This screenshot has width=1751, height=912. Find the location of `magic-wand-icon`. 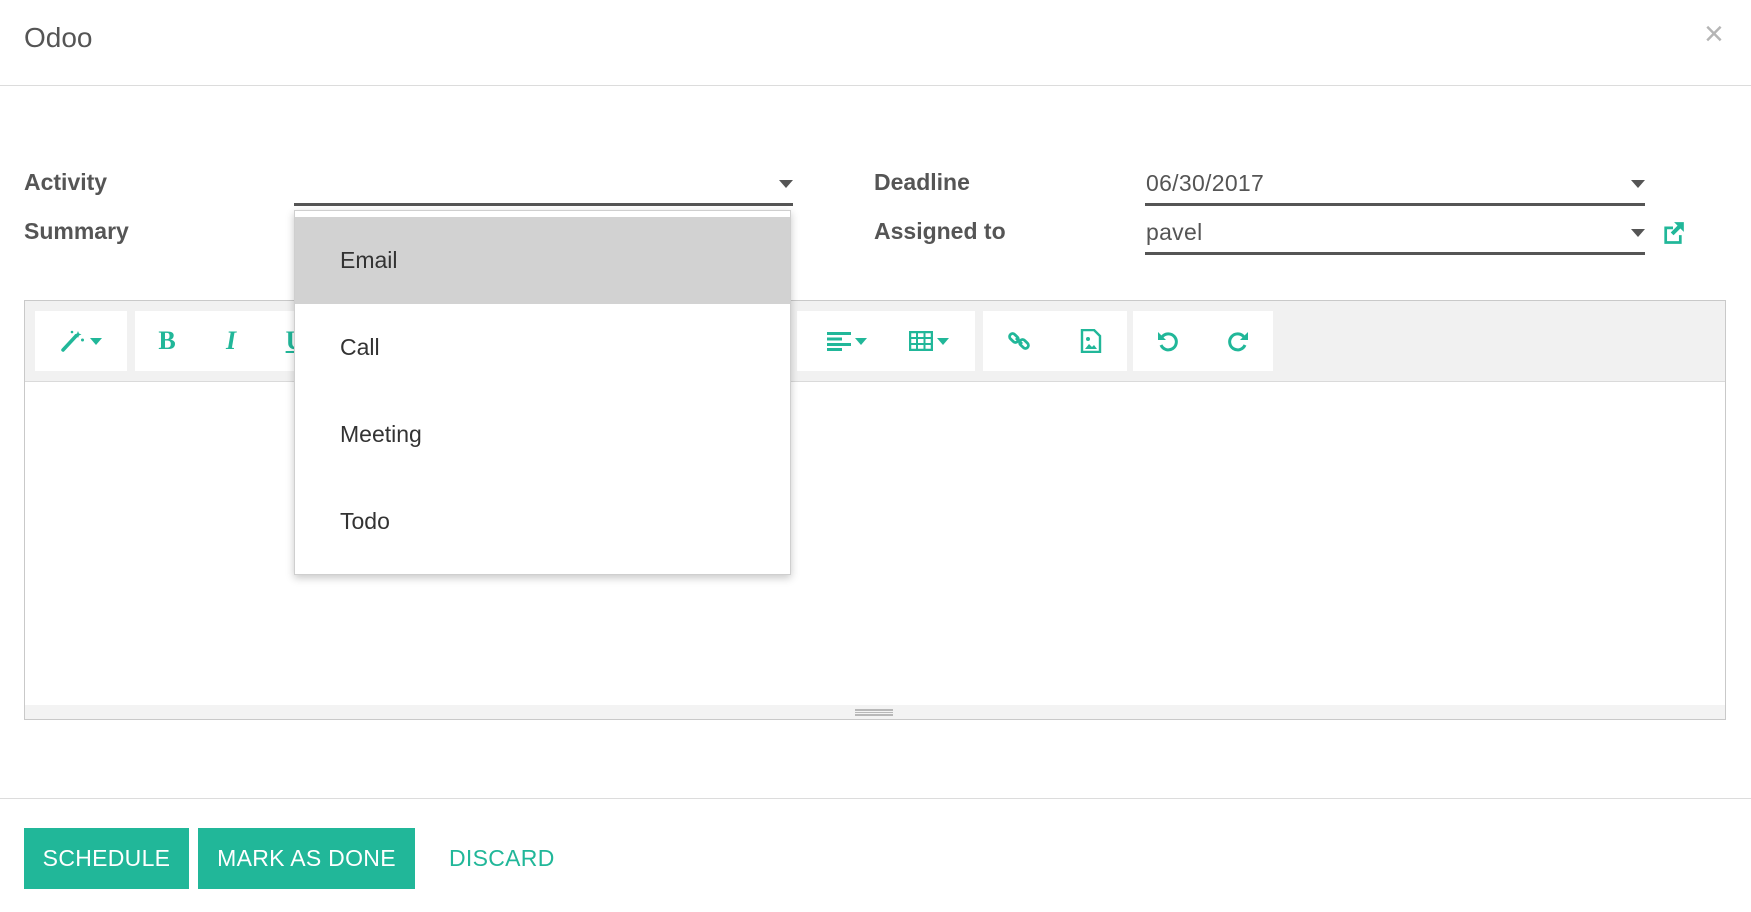

magic-wand-icon is located at coordinates (72, 341).